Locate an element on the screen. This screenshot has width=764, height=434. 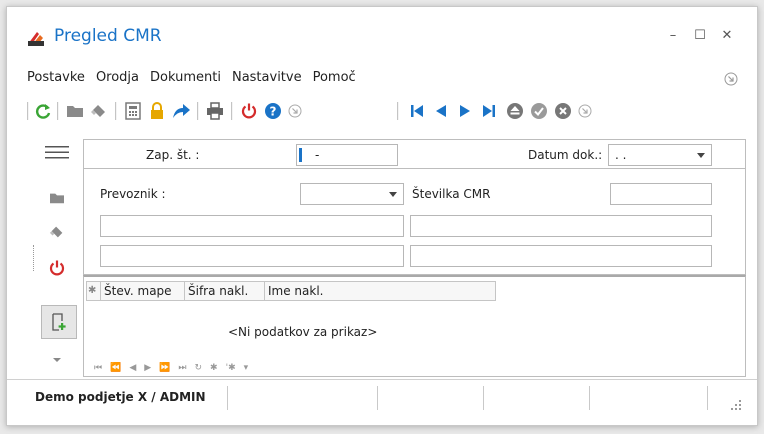
status-bar: Demo podjetje X / ADMIN is located at coordinates (382, 402).